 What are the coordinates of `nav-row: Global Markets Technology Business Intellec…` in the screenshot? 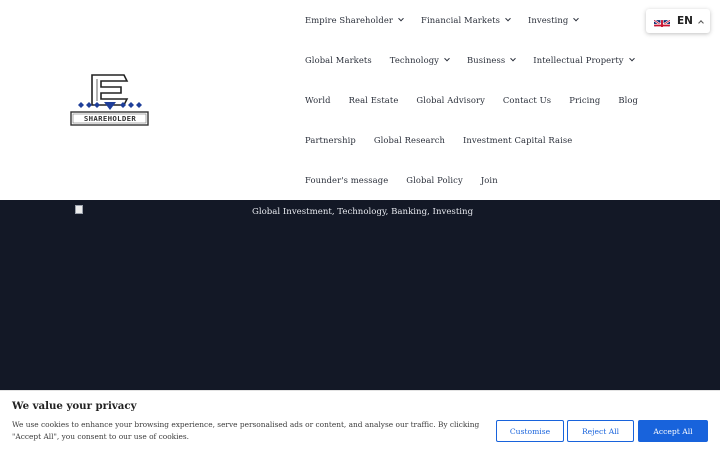 It's located at (476, 60).